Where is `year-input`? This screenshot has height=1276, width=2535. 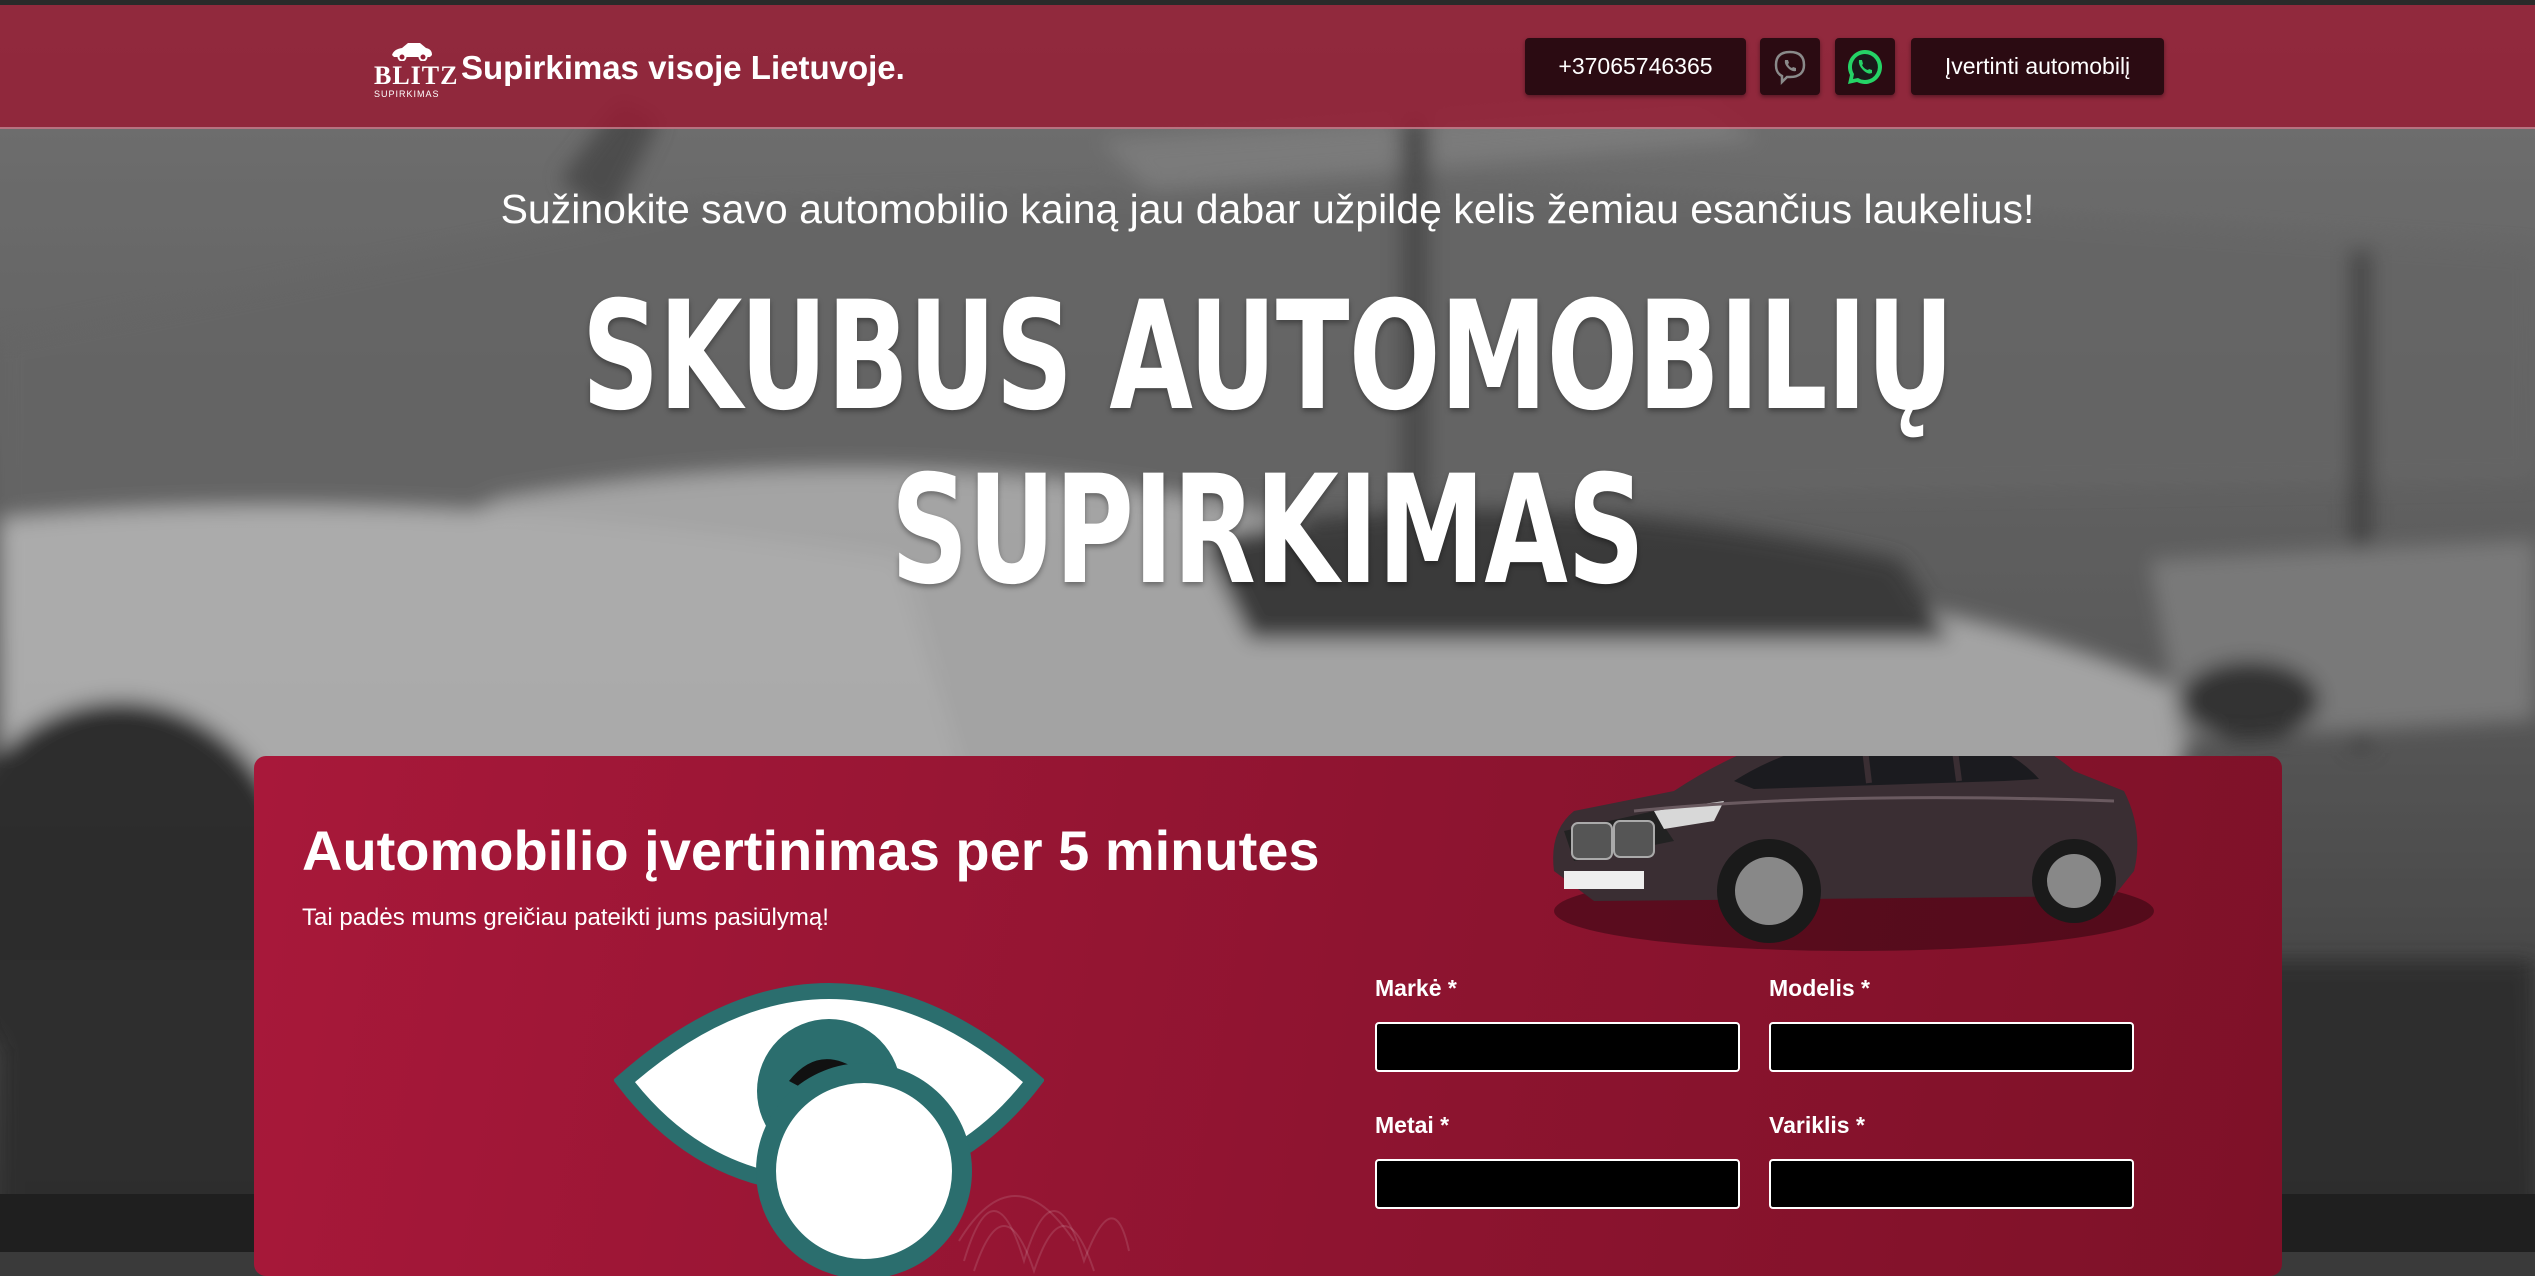
year-input is located at coordinates (1557, 1184).